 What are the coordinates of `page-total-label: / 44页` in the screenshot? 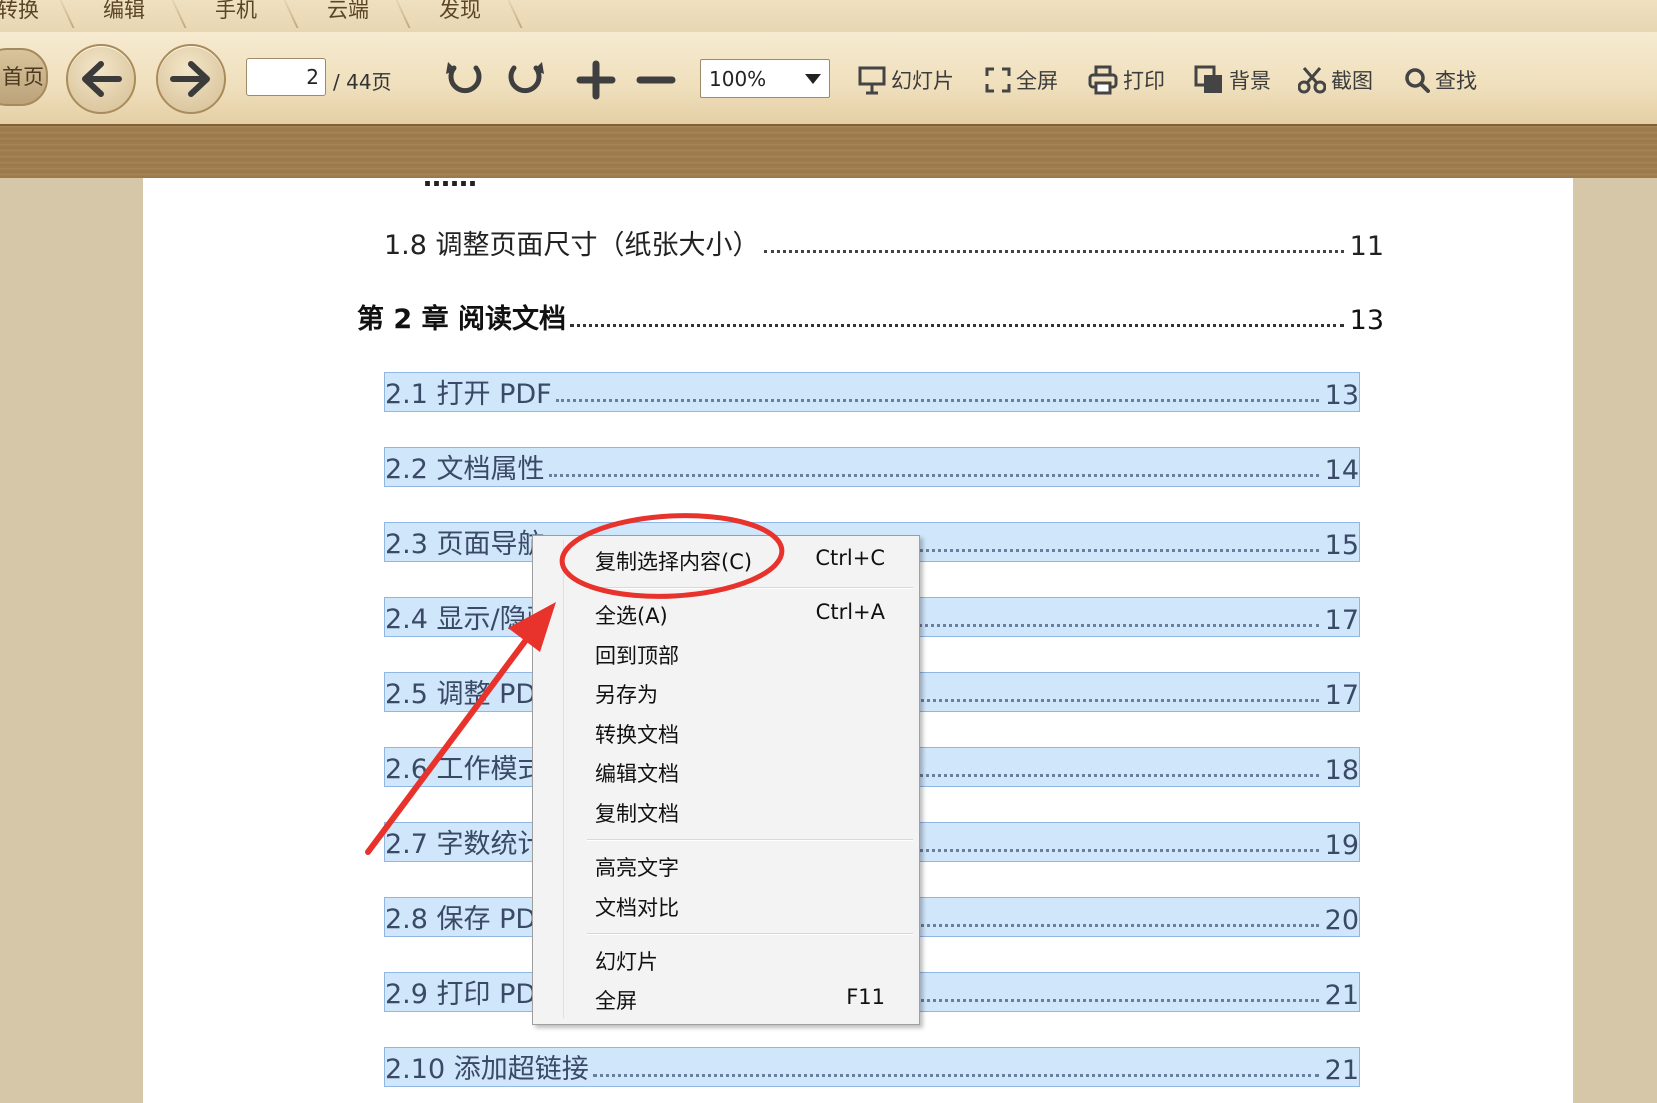 It's located at (362, 82).